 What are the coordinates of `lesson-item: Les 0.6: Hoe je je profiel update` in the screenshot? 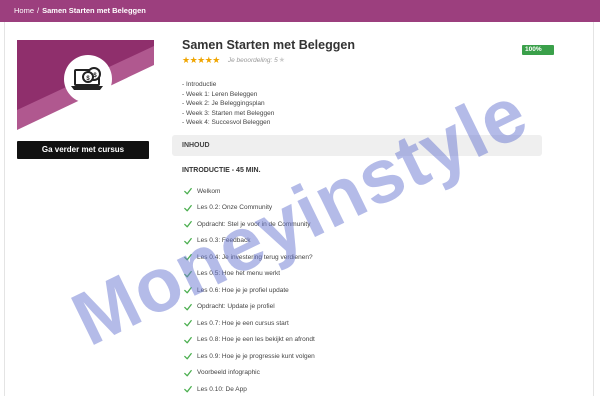 It's located at (249, 290).